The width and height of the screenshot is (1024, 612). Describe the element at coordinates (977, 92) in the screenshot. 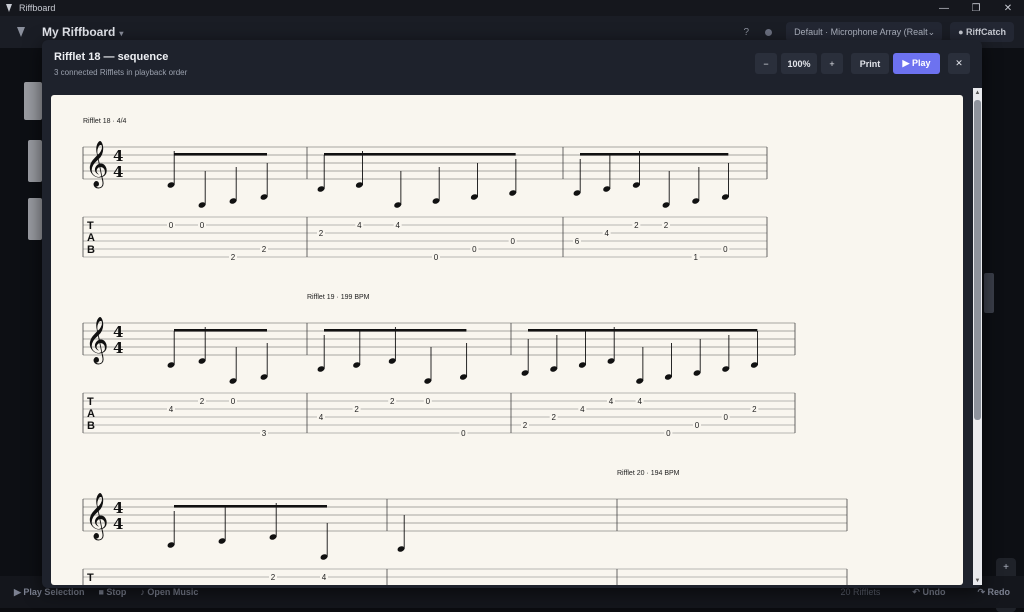

I see `scroll-up-icon: ▲` at that location.